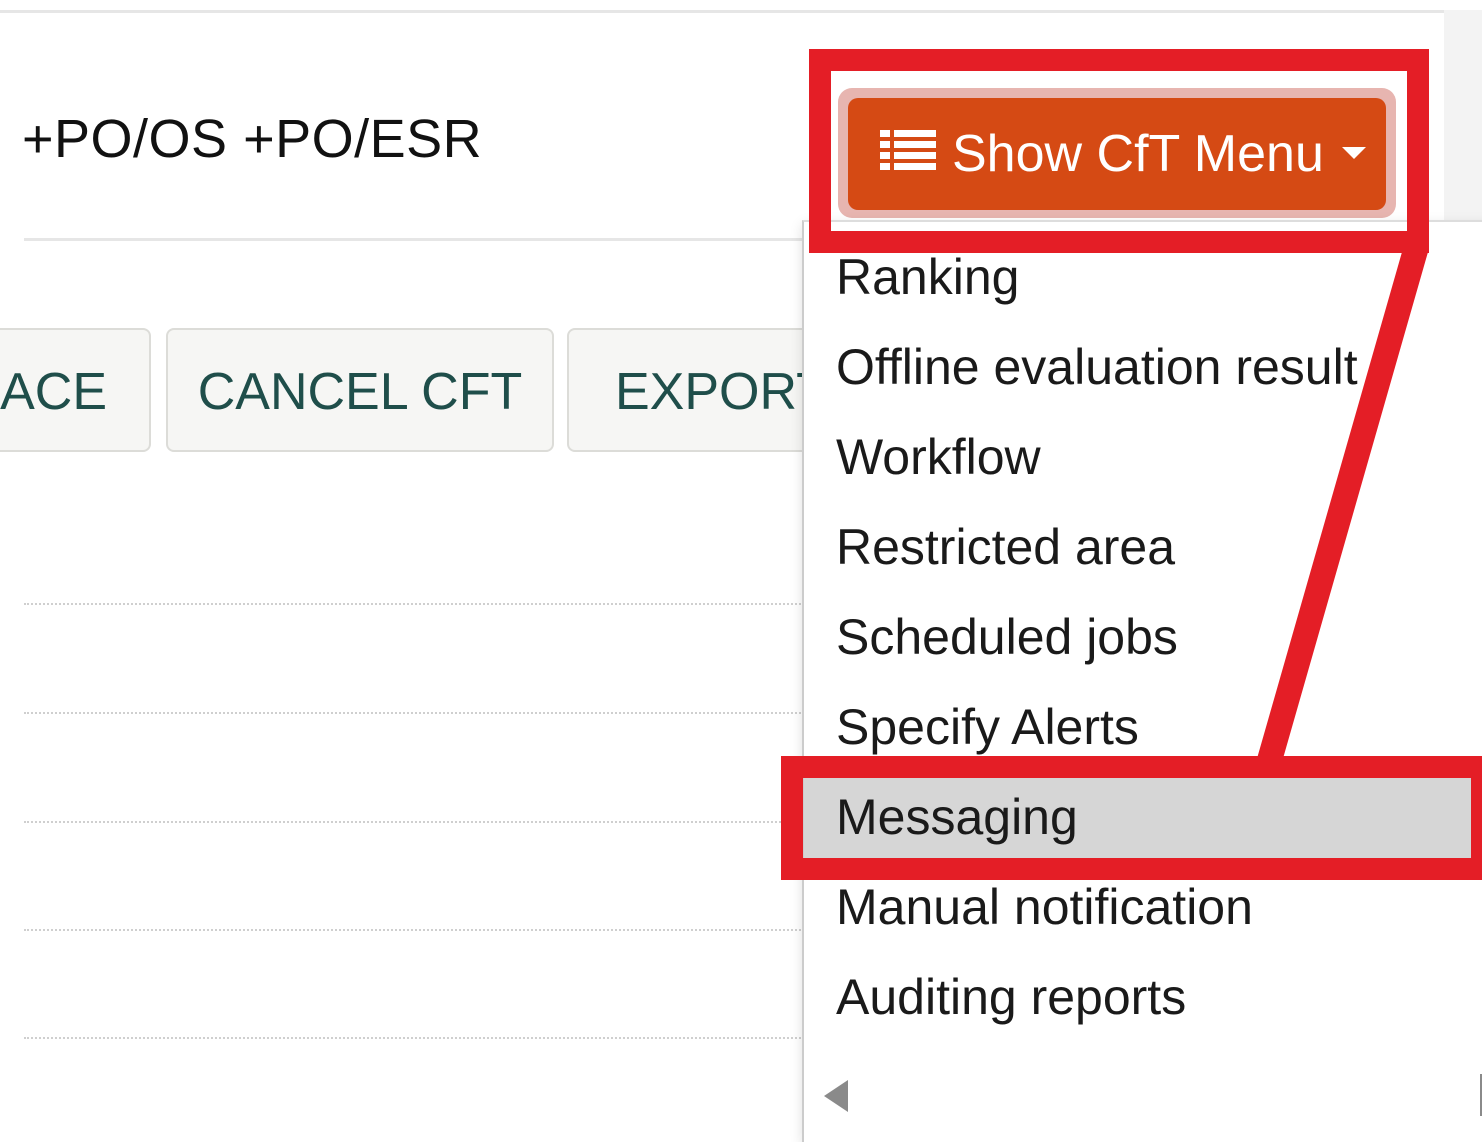  What do you see at coordinates (1143, 817) in the screenshot?
I see `menu-item-messaging: Messaging` at bounding box center [1143, 817].